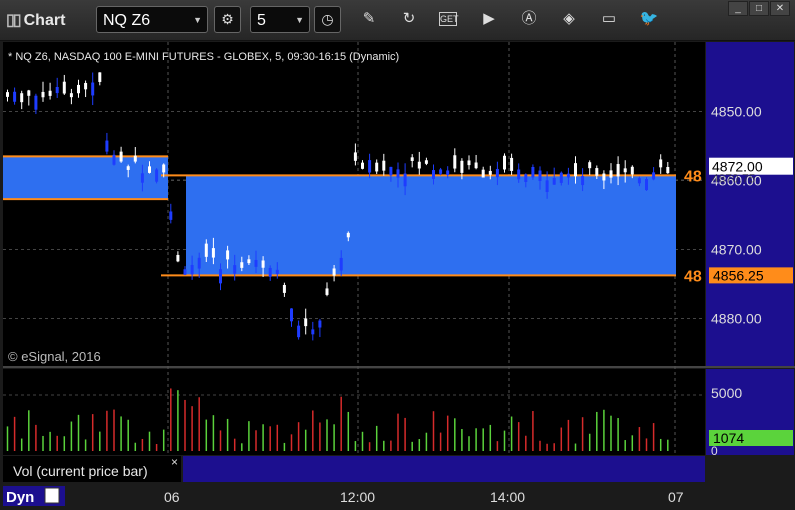 This screenshot has height=510, width=795. Describe the element at coordinates (52, 495) in the screenshot. I see `lock-icon` at that location.